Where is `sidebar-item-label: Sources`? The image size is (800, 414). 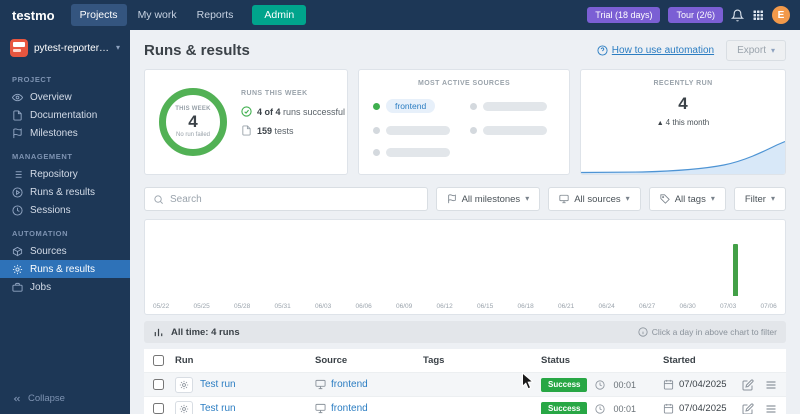 sidebar-item-label: Sources is located at coordinates (48, 251).